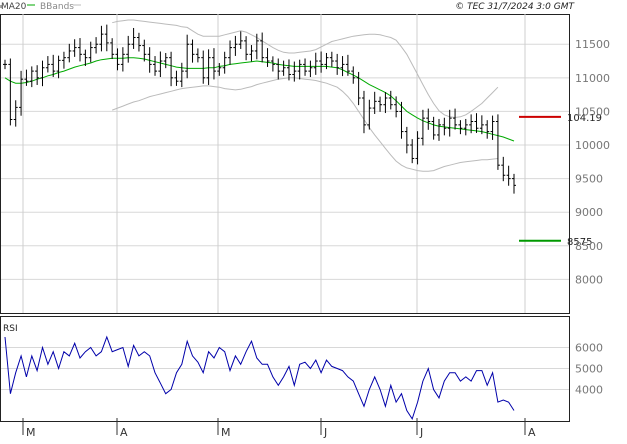 This screenshot has height=444, width=627. What do you see at coordinates (589, 348) in the screenshot?
I see `rsi-tick-label: 6000` at bounding box center [589, 348].